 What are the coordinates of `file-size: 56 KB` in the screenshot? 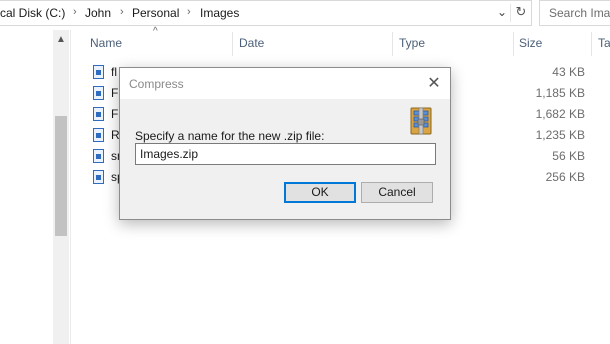 It's located at (568, 156).